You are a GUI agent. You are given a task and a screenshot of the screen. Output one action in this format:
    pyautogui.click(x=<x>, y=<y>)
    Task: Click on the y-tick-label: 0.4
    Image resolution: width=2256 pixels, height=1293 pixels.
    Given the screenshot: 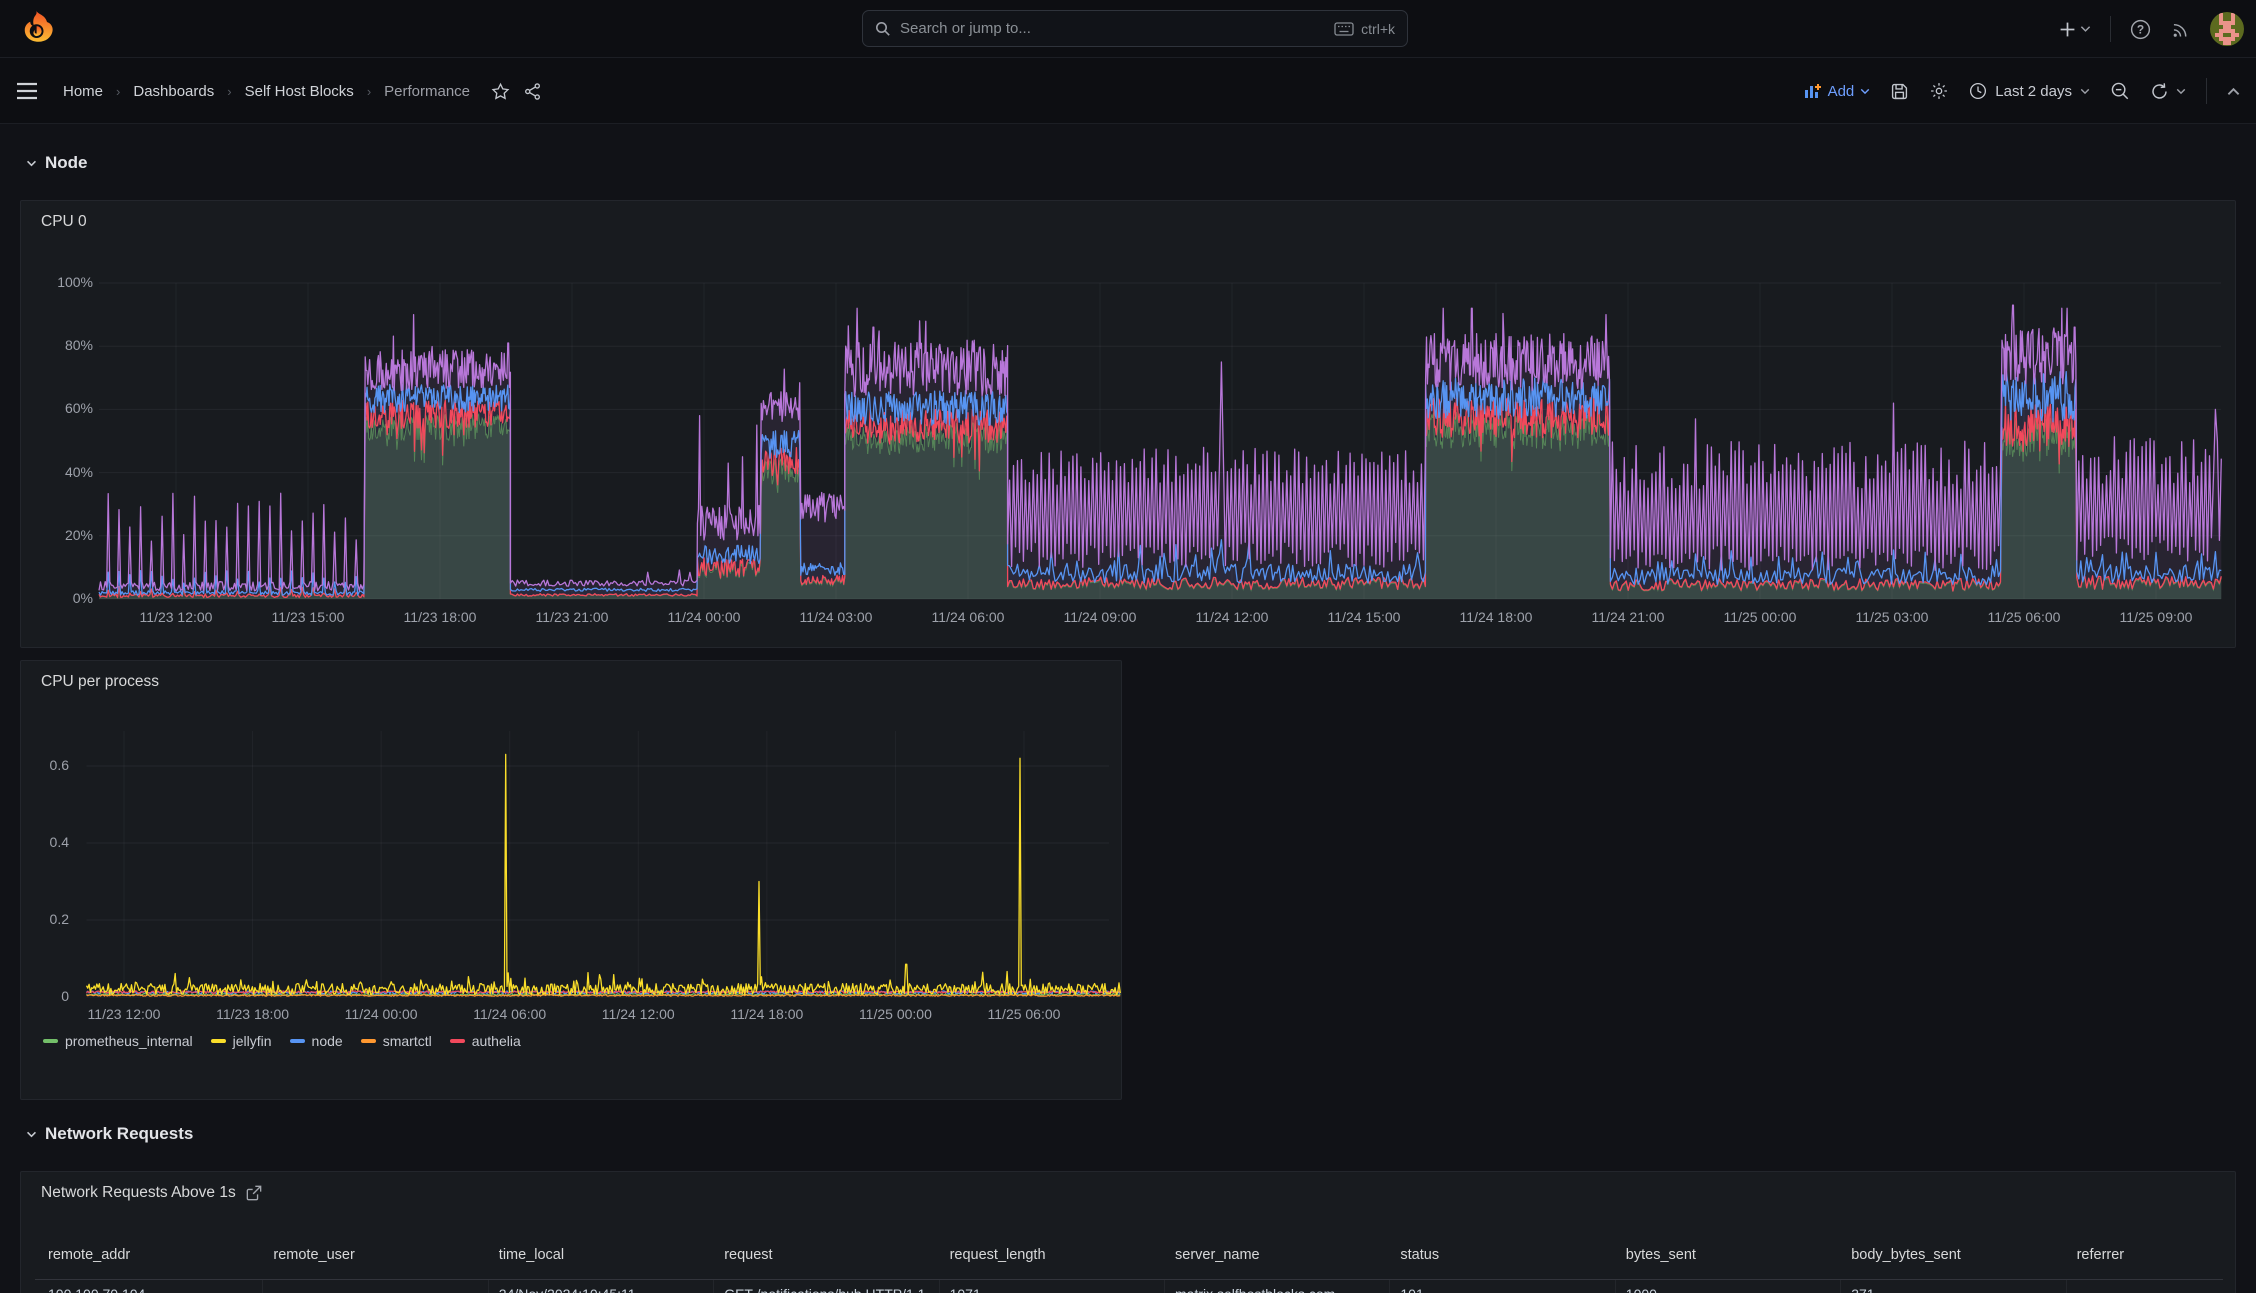 What is the action you would take?
    pyautogui.click(x=59, y=842)
    